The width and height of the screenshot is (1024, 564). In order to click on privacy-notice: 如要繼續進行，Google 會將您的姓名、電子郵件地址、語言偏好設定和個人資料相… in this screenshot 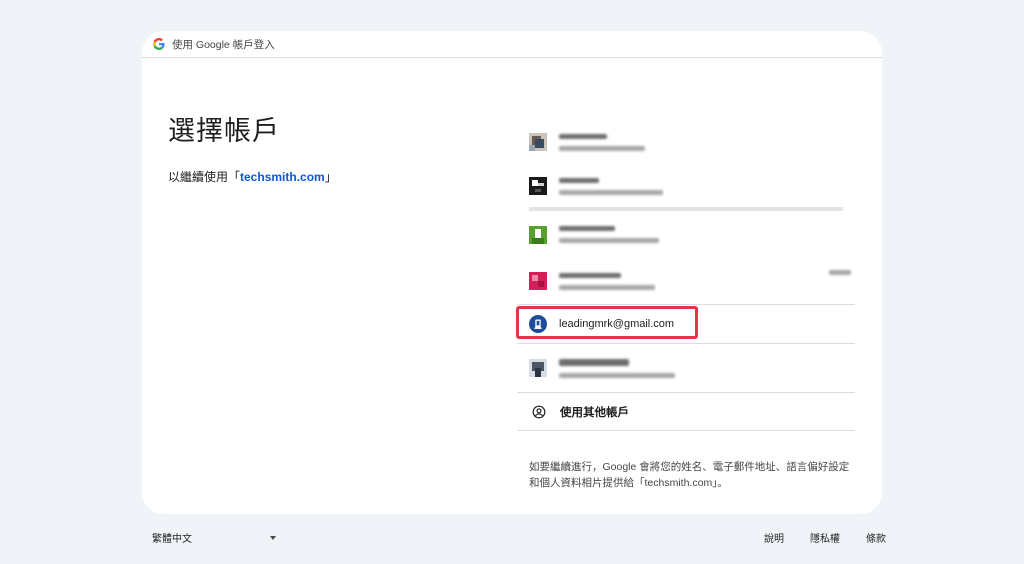, I will do `click(689, 475)`.